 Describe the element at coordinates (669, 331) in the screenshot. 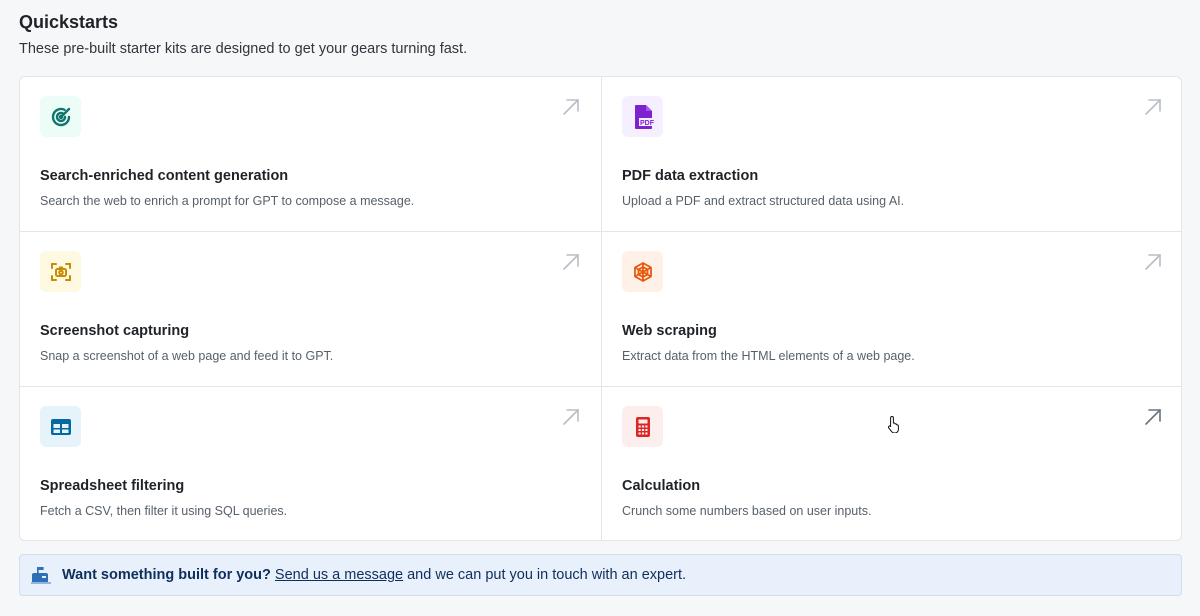

I see `card-title: Web scraping` at that location.